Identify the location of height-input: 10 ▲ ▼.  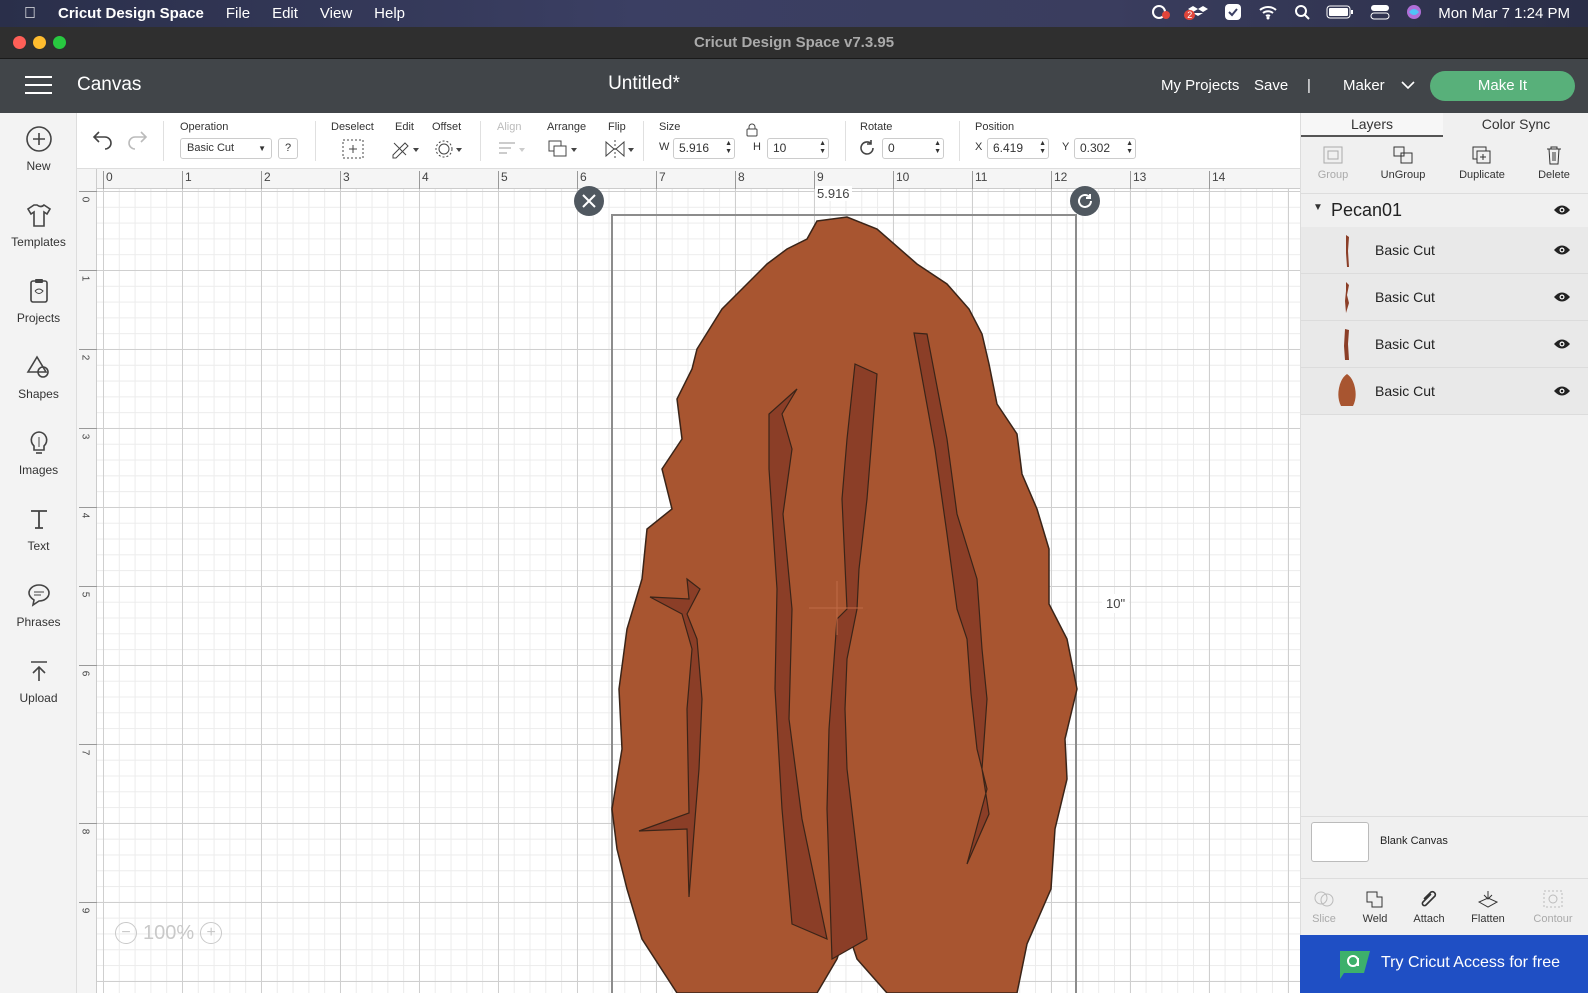
(798, 148).